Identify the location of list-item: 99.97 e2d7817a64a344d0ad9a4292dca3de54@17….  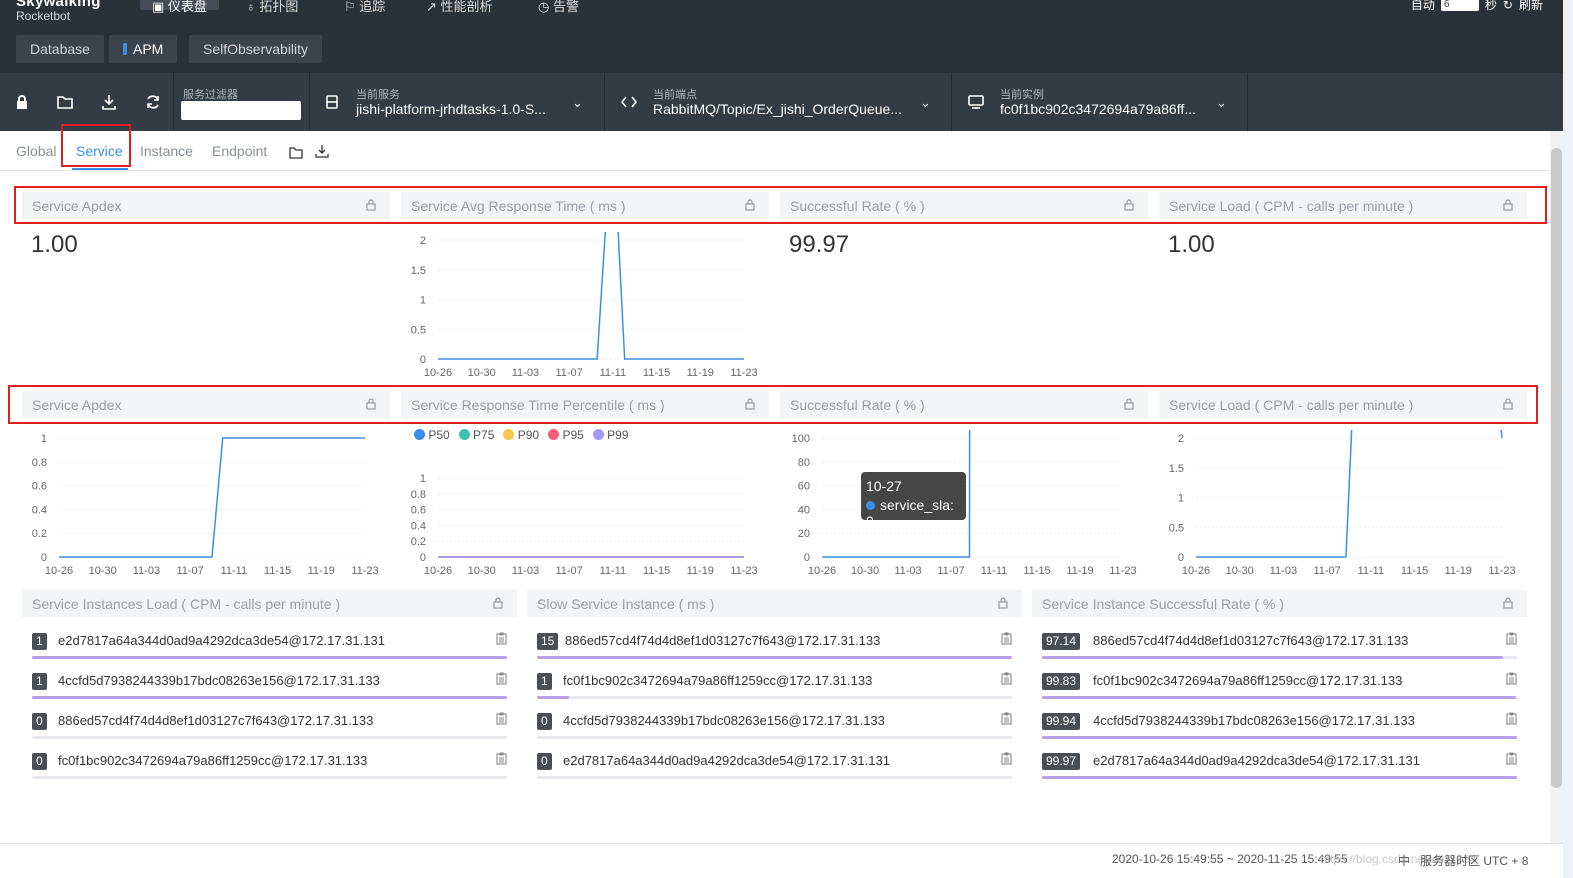
(1279, 765).